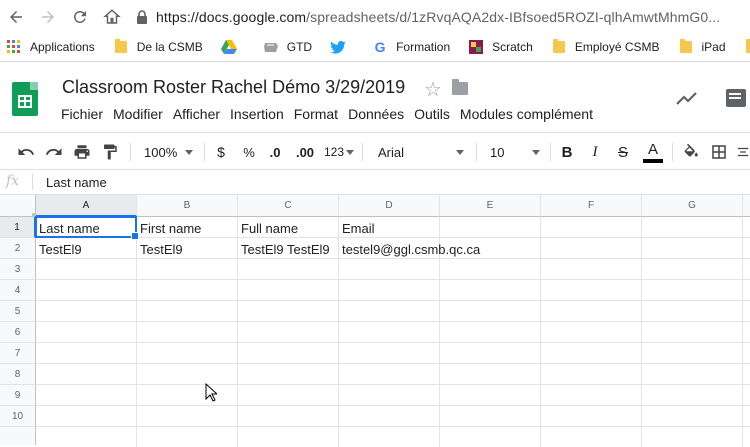 The width and height of the screenshot is (750, 447). What do you see at coordinates (16, 16) in the screenshot?
I see `back-button` at bounding box center [16, 16].